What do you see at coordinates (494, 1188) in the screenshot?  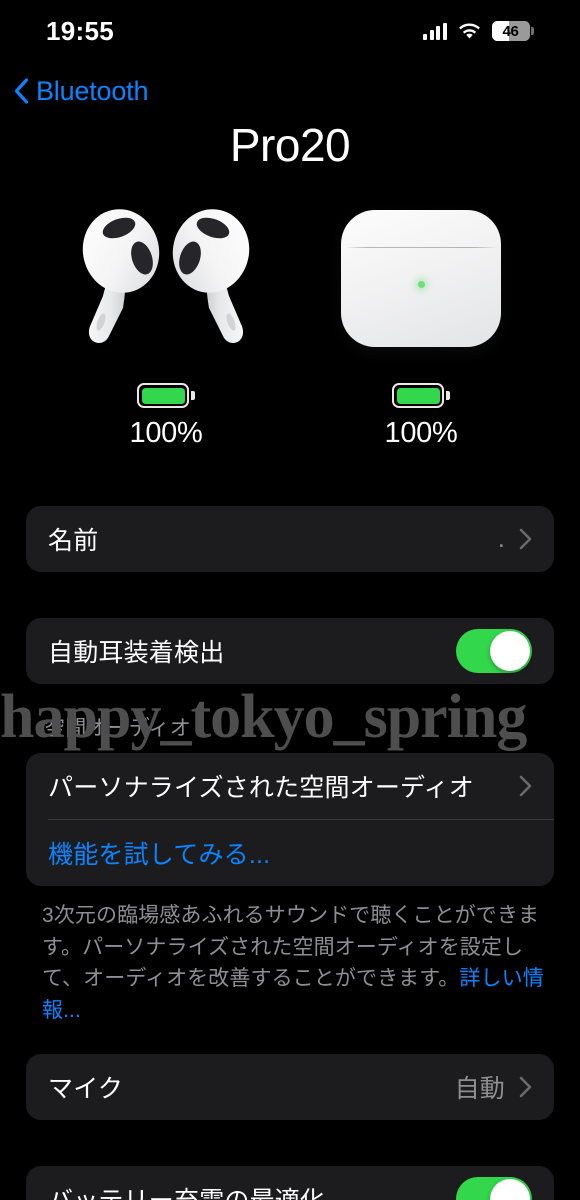 I see `battery-optimization-toggle` at bounding box center [494, 1188].